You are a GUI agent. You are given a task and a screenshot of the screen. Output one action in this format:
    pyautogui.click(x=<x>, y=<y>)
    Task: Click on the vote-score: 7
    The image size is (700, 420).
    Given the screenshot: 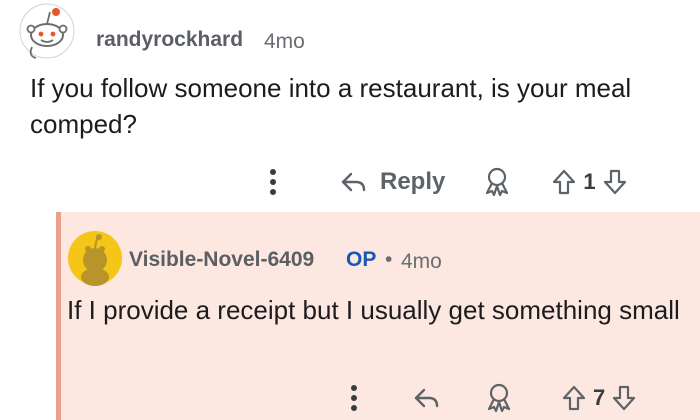 What is the action you would take?
    pyautogui.click(x=599, y=397)
    